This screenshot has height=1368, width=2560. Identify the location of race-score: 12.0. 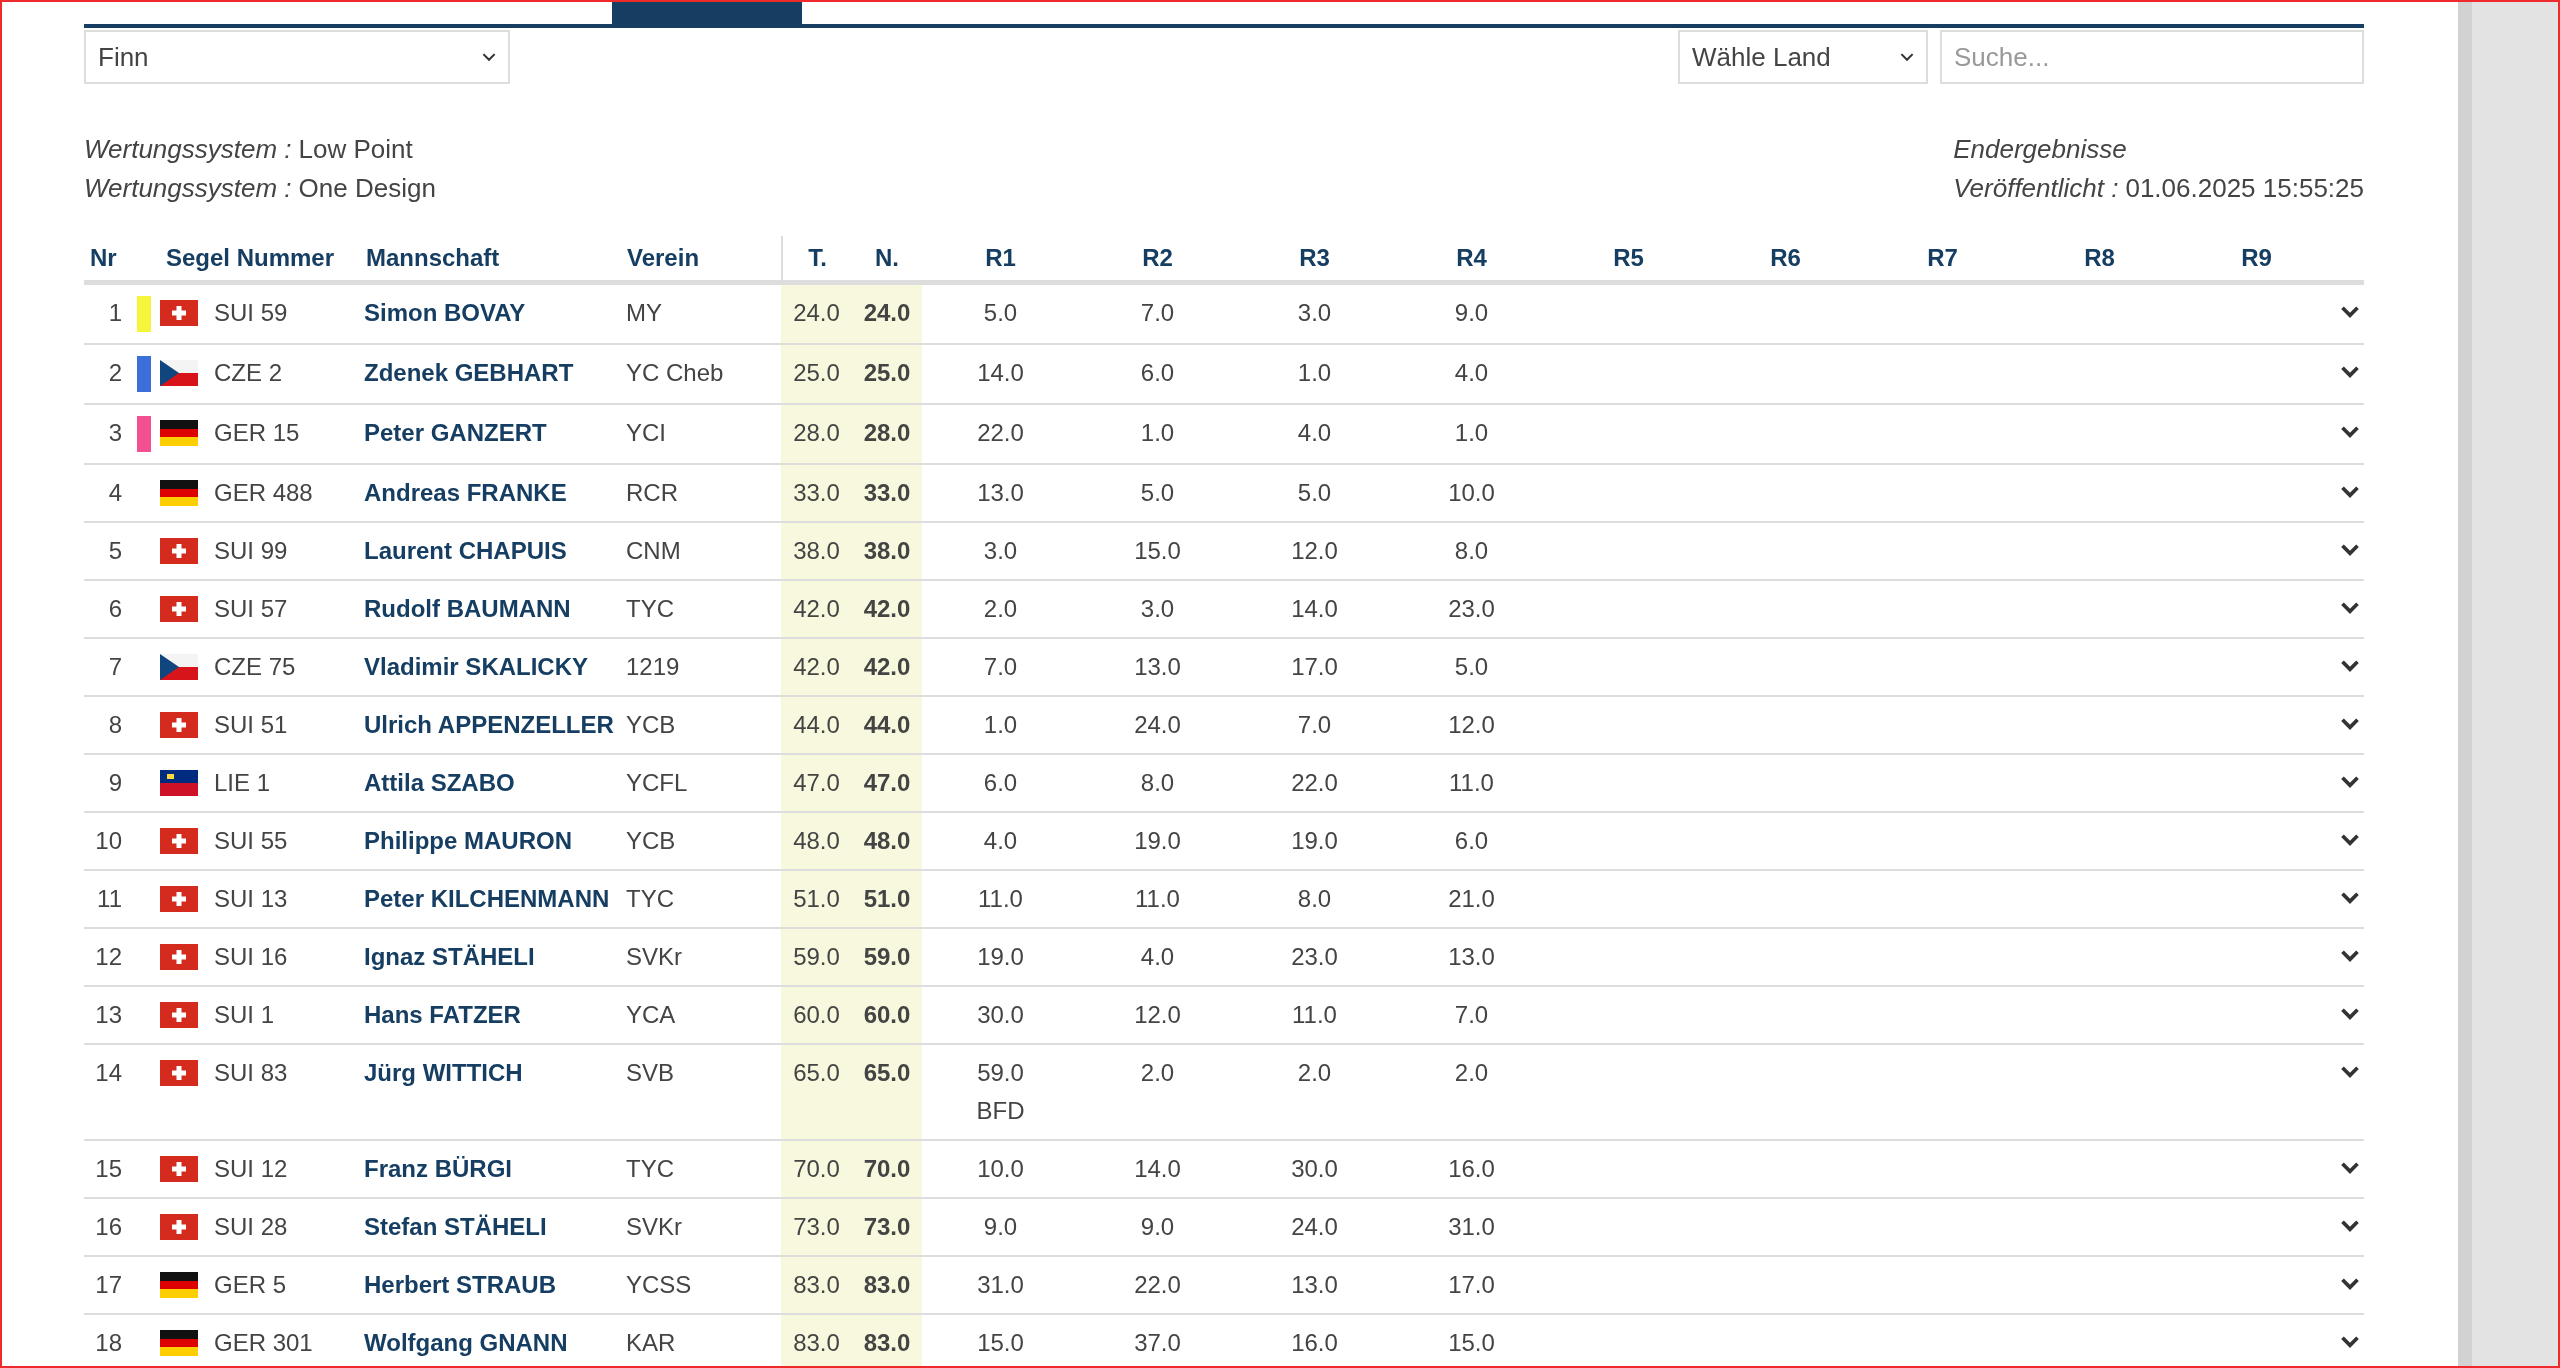
(1471, 725).